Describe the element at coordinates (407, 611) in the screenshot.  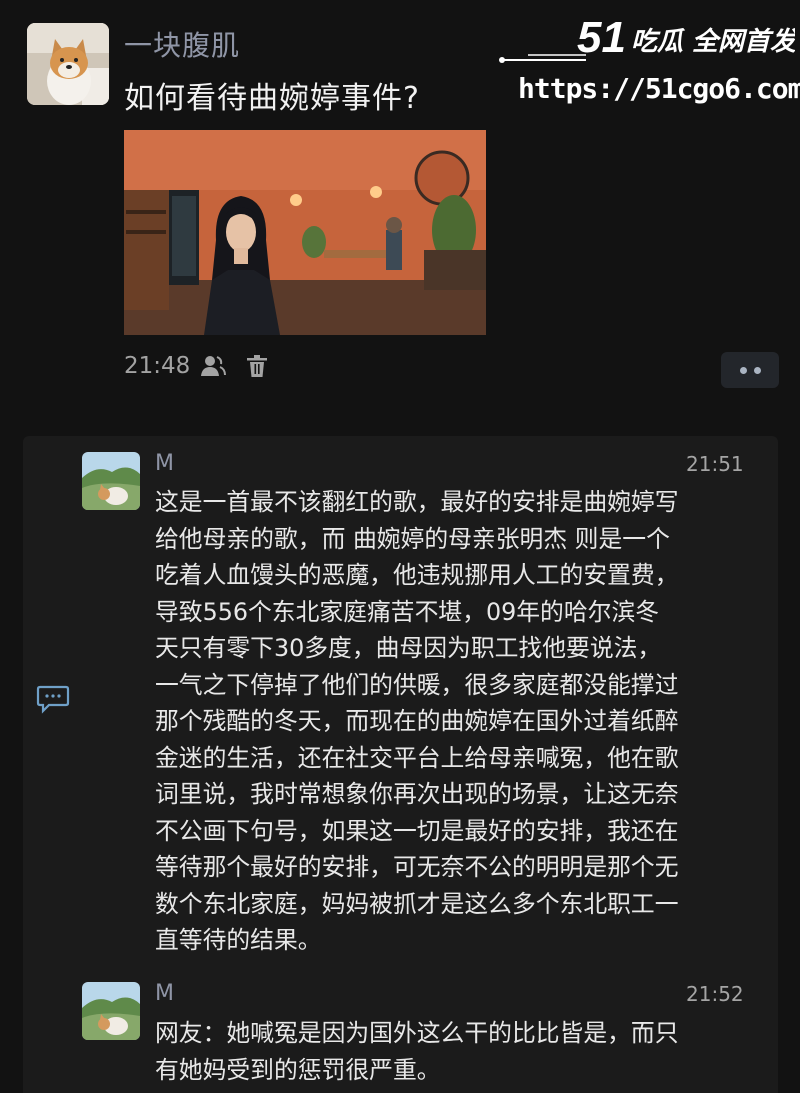
I see `comment-line: 导致556个东北家庭痛苦不堪，09年的哈尔滨冬` at that location.